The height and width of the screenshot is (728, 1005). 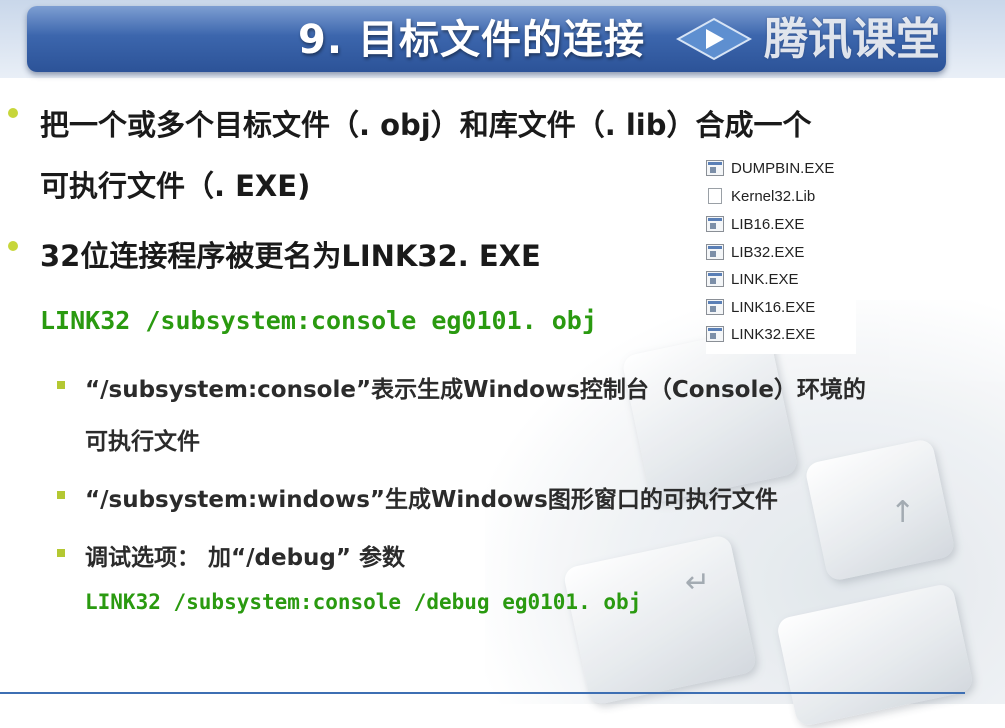 I want to click on file-item: LINK32.EXE, so click(x=760, y=334).